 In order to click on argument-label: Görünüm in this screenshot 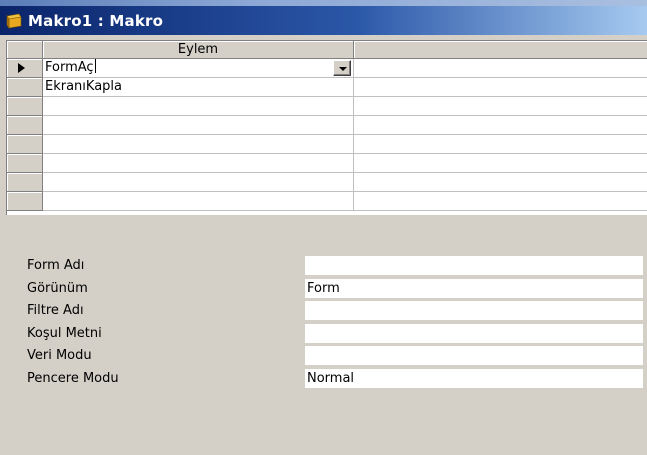, I will do `click(57, 288)`.